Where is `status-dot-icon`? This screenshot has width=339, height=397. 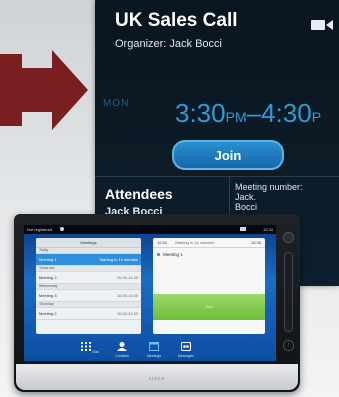 status-dot-icon is located at coordinates (62, 229).